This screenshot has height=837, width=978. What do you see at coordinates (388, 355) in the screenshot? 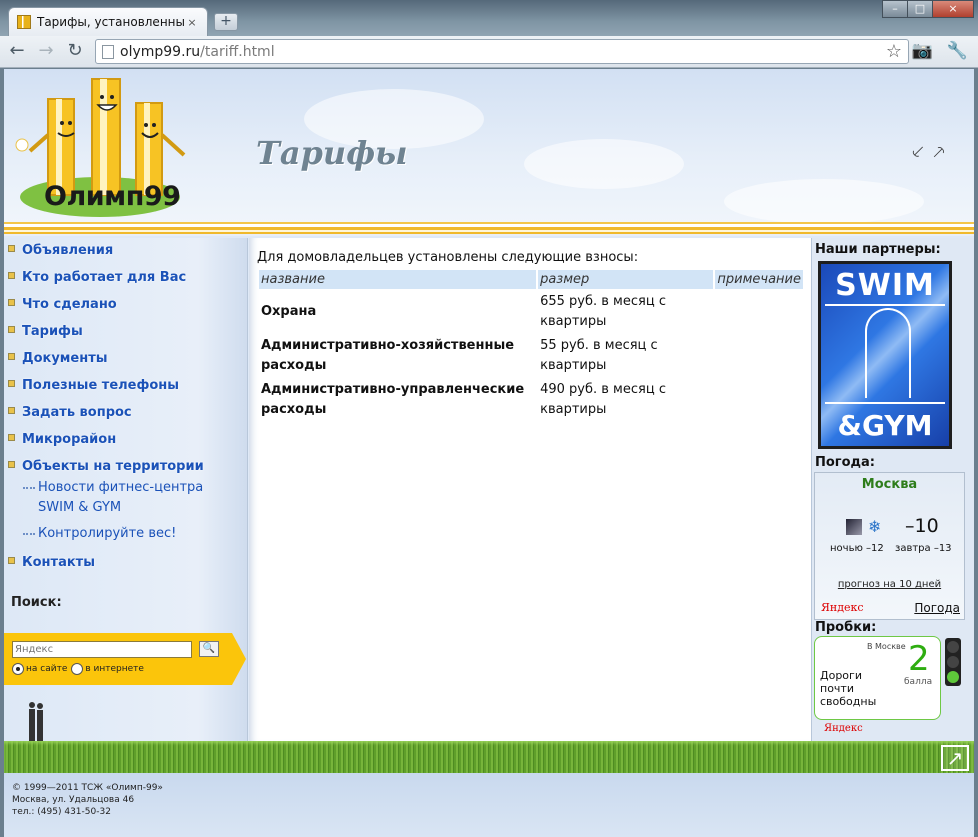
I see `cell-name: Административно-хозяйственные расходы` at bounding box center [388, 355].